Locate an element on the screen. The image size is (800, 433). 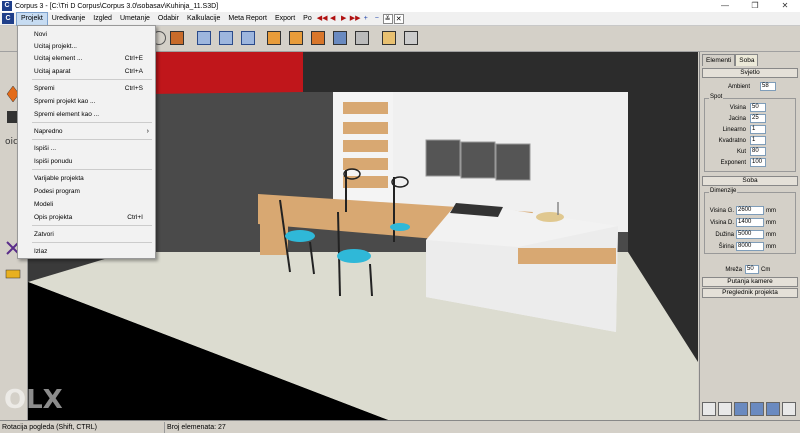
menu-item-novi: Novi is located at coordinates (86, 34).